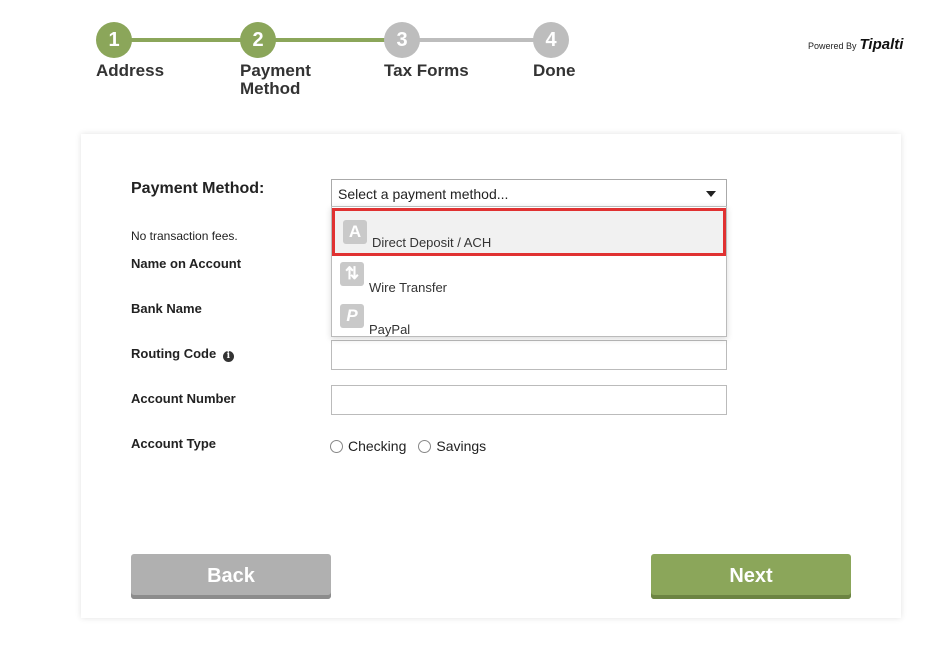 Image resolution: width=938 pixels, height=653 pixels. I want to click on routing-code-label: Routing Code i, so click(182, 354).